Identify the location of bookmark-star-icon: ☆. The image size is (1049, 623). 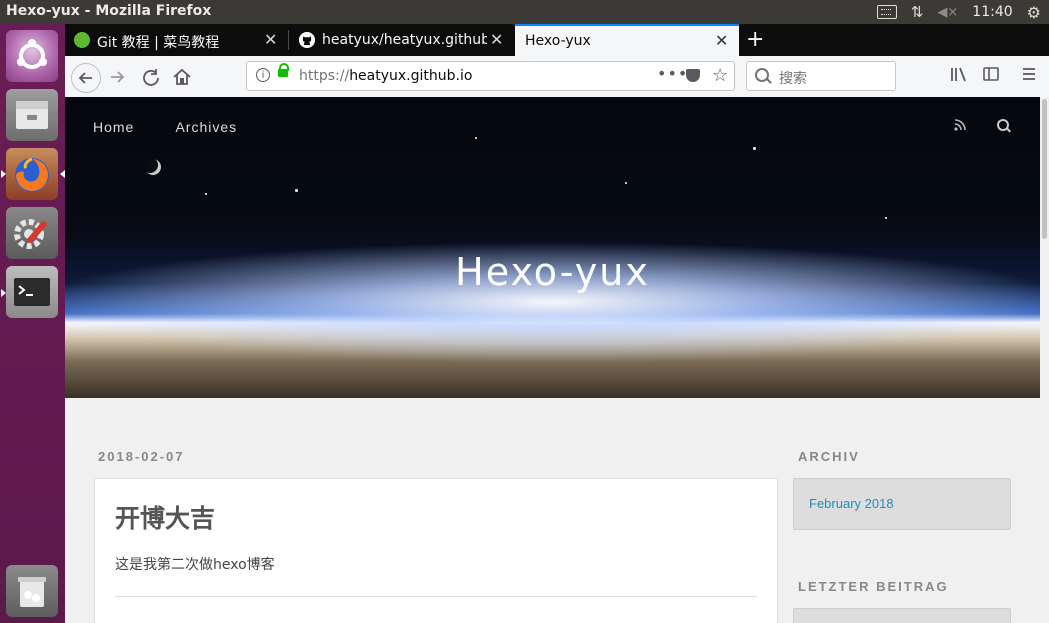
(720, 75).